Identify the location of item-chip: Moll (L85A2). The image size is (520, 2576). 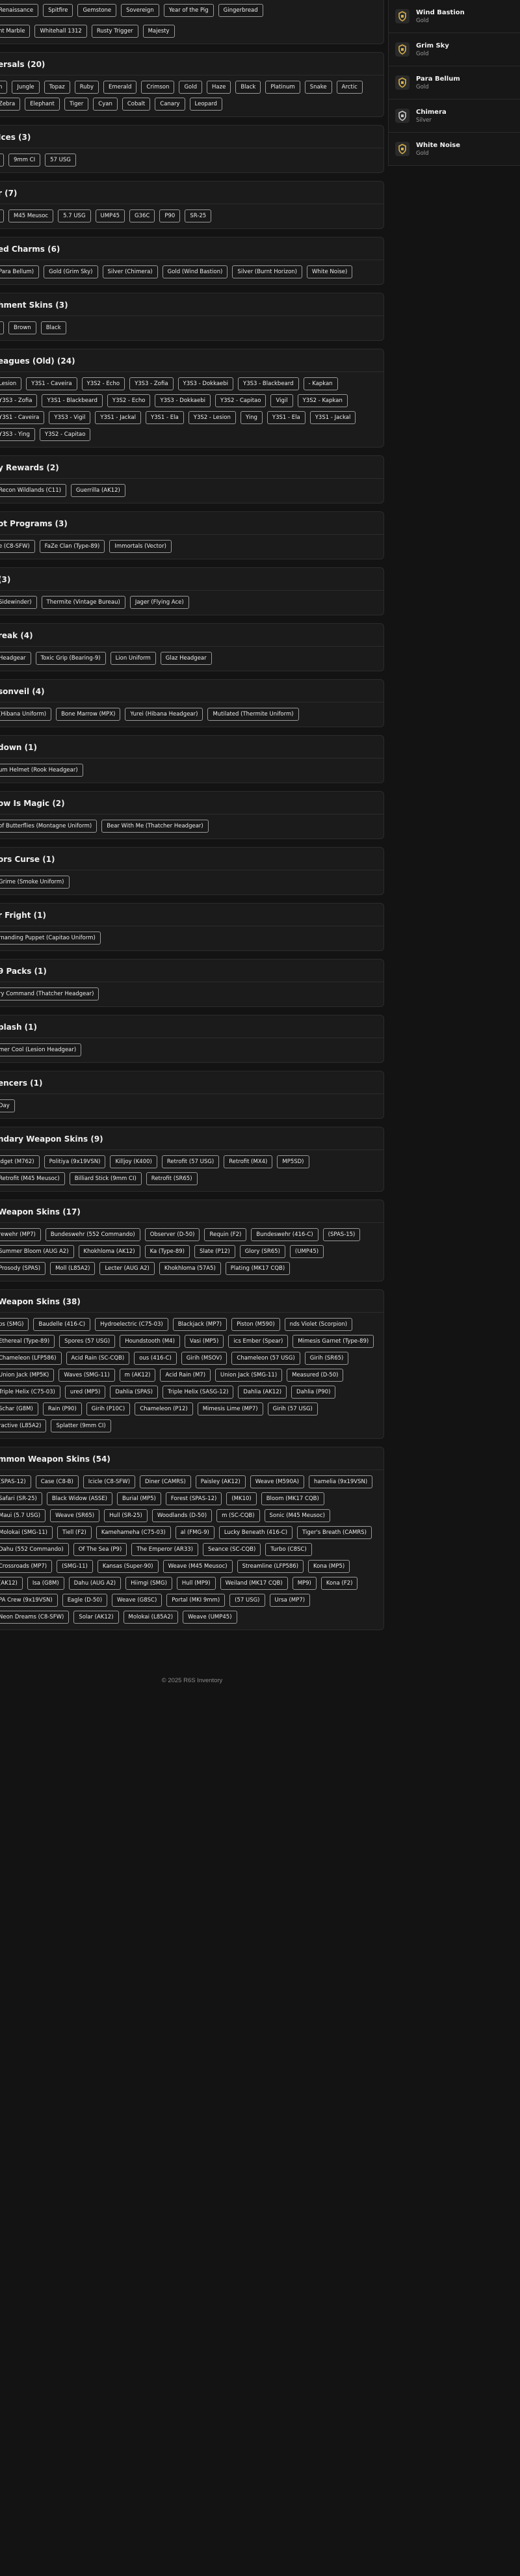
(73, 1268).